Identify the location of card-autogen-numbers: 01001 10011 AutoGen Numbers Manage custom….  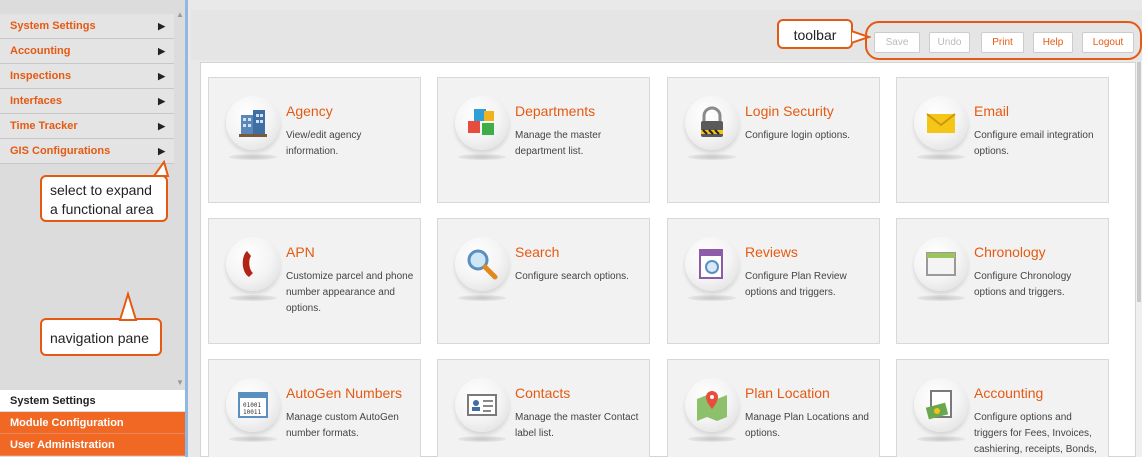
(314, 408).